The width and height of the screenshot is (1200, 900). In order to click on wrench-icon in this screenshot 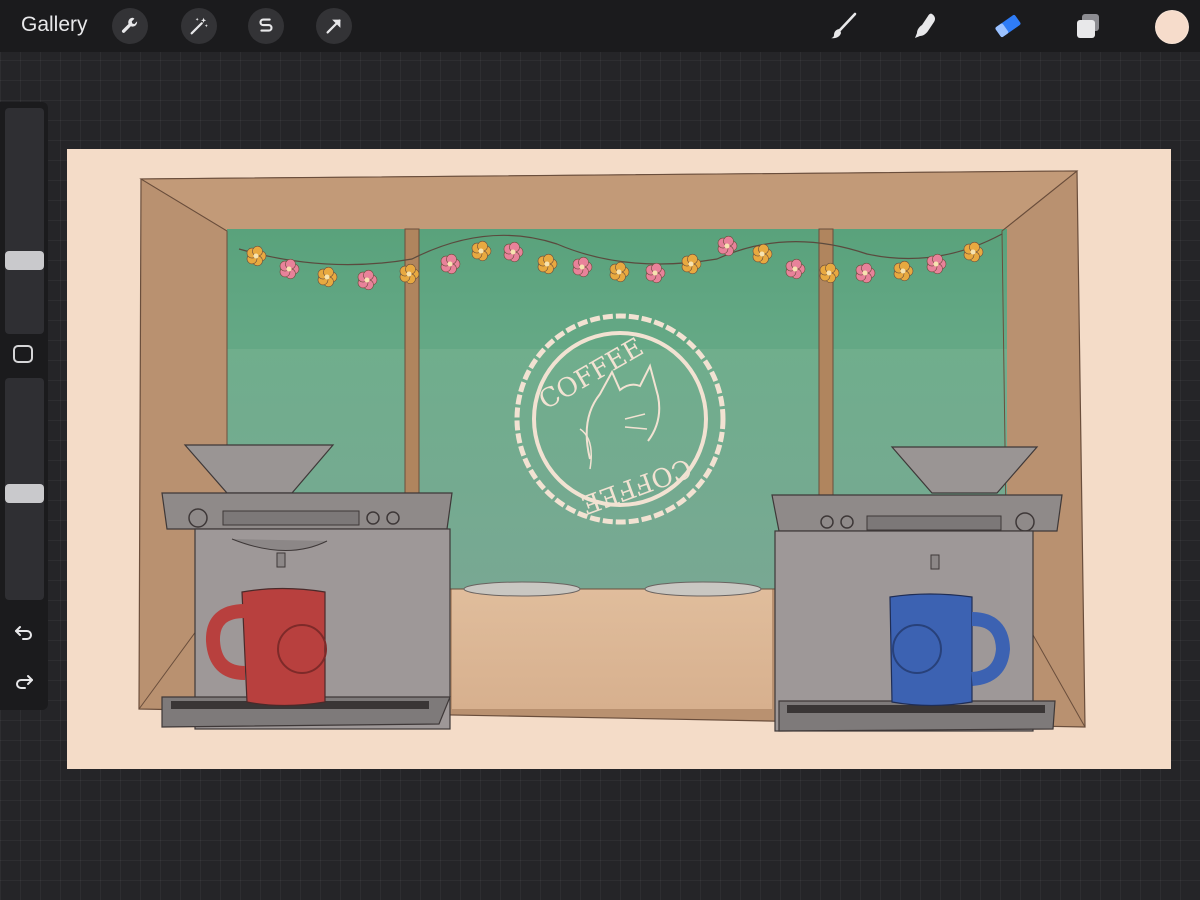, I will do `click(130, 26)`.